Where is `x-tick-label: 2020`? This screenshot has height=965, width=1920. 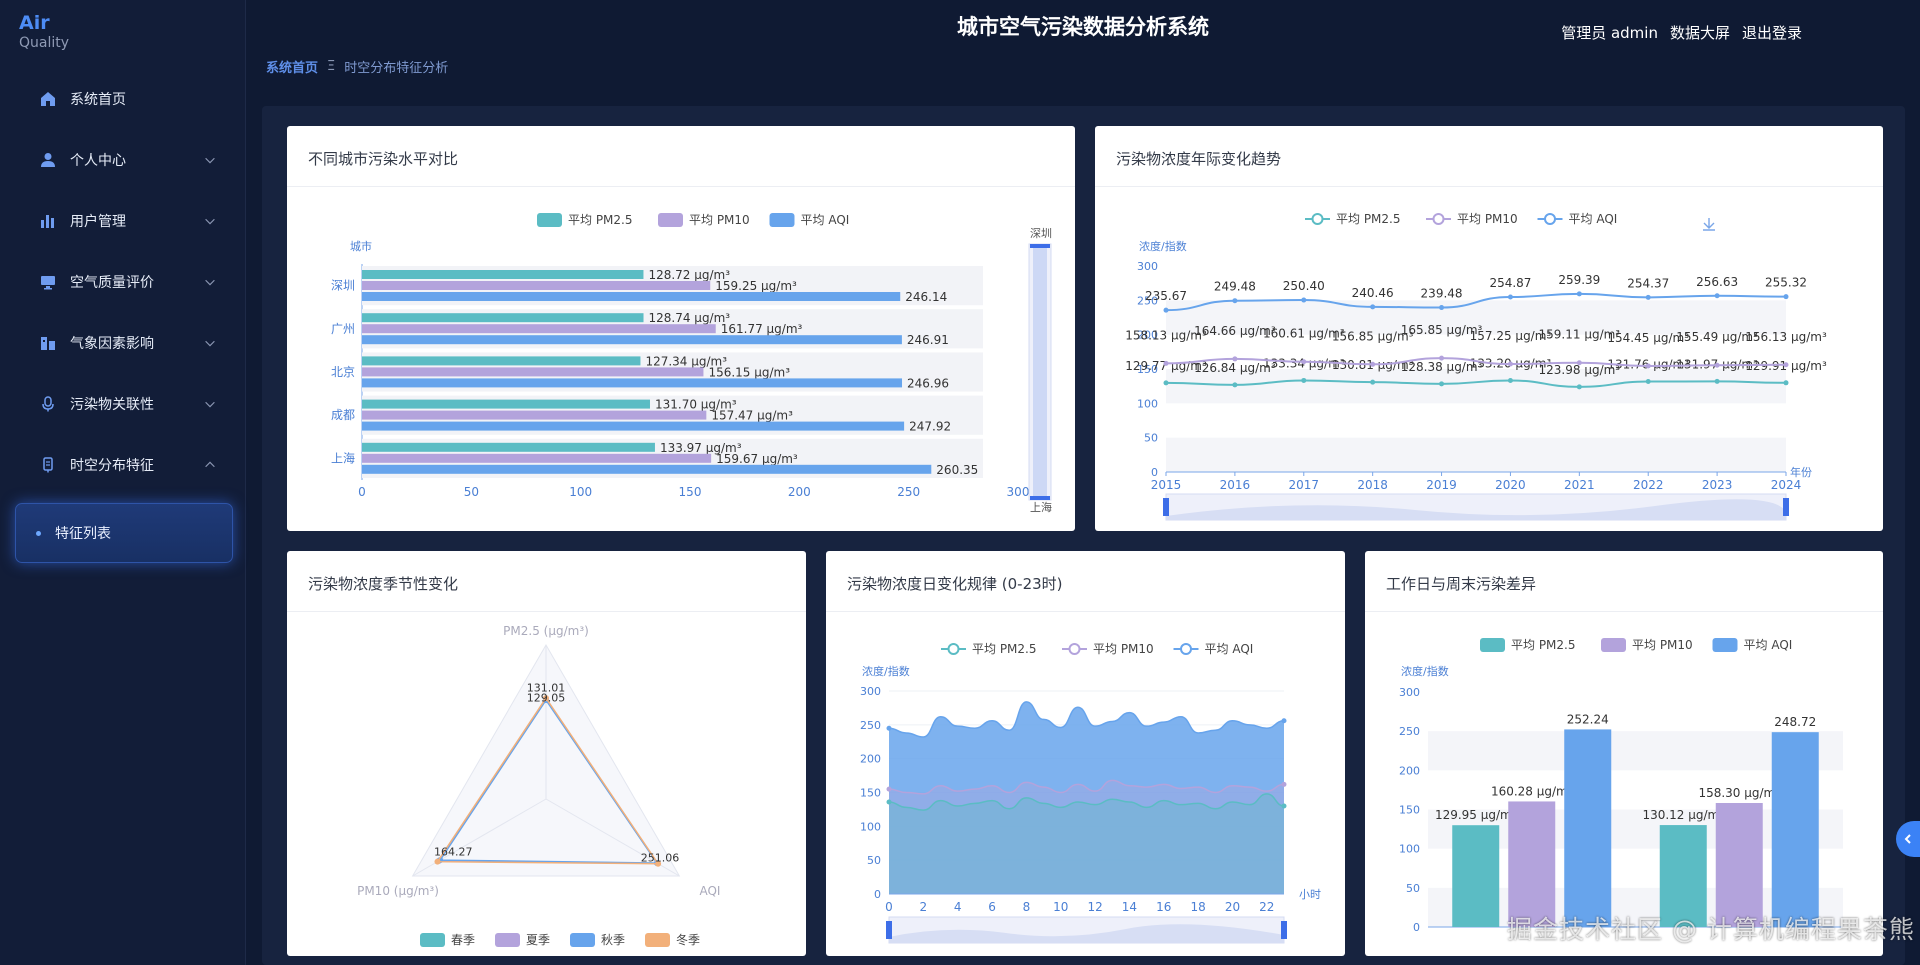 x-tick-label: 2020 is located at coordinates (1510, 485).